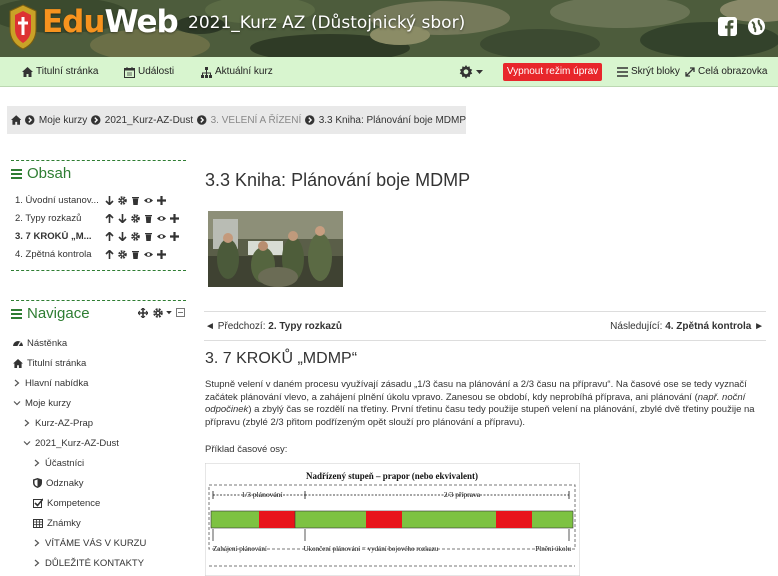 This screenshot has width=778, height=576. What do you see at coordinates (89, 543) in the screenshot?
I see `nav-item-welcome: VÍTÁME VÁS V KURZU` at bounding box center [89, 543].